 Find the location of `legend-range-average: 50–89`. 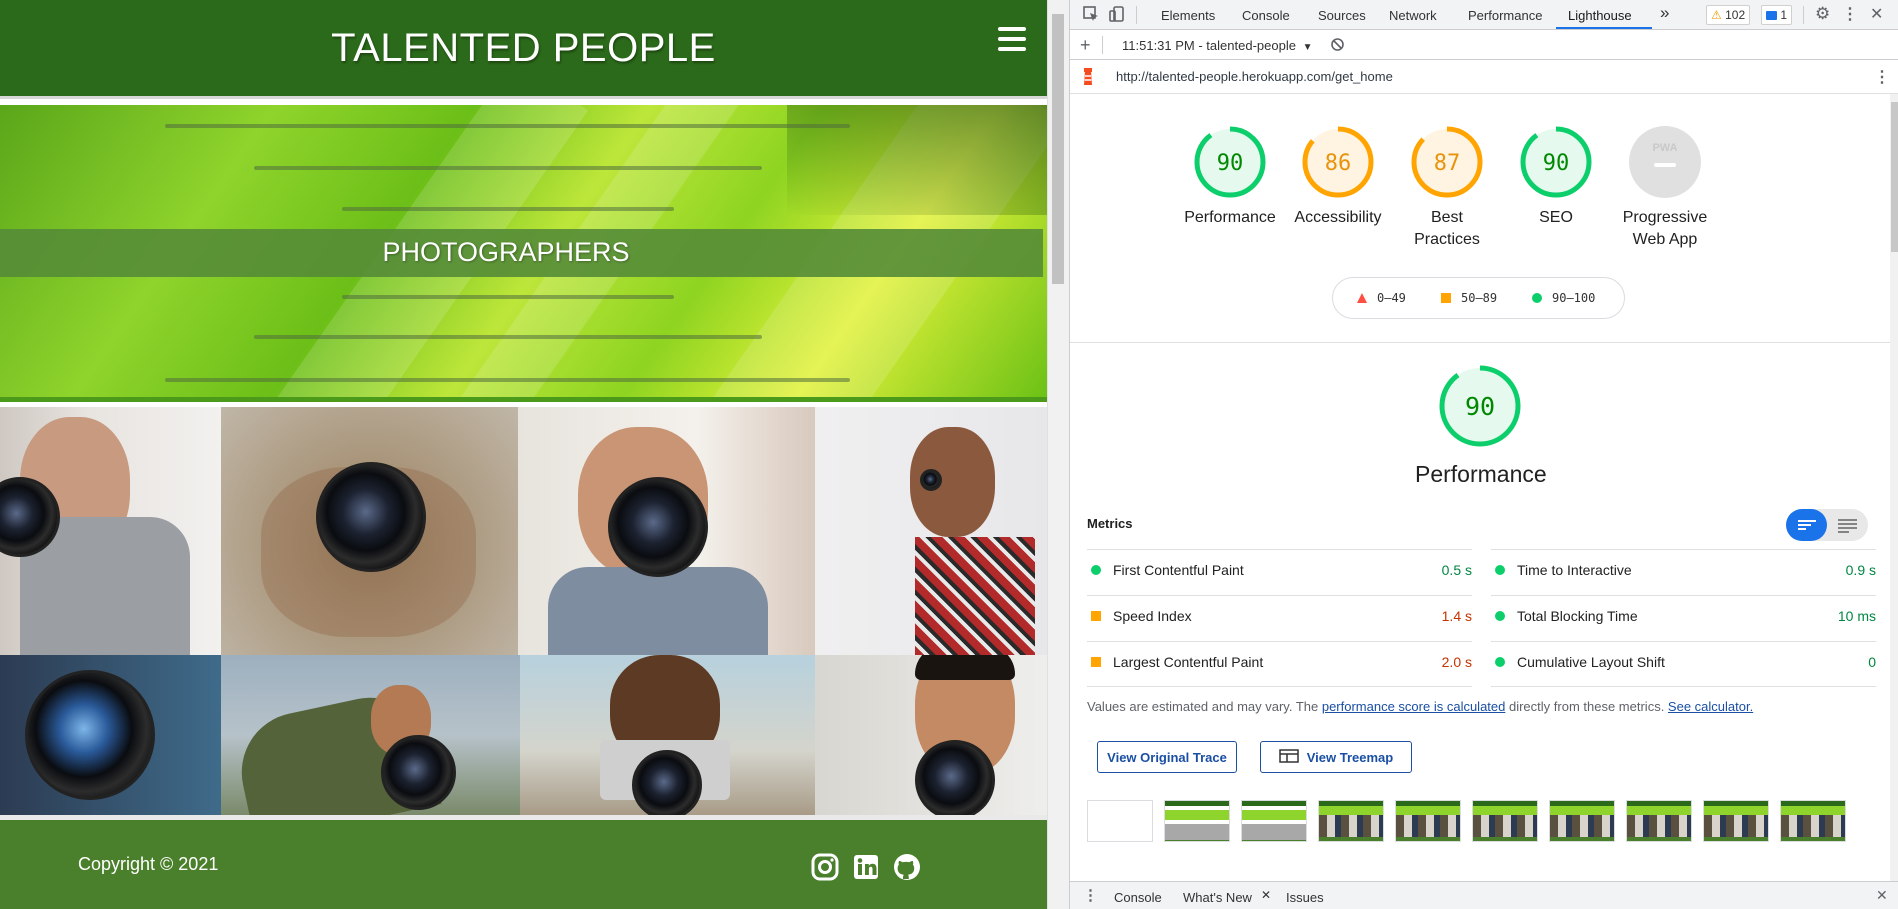

legend-range-average: 50–89 is located at coordinates (1479, 298).